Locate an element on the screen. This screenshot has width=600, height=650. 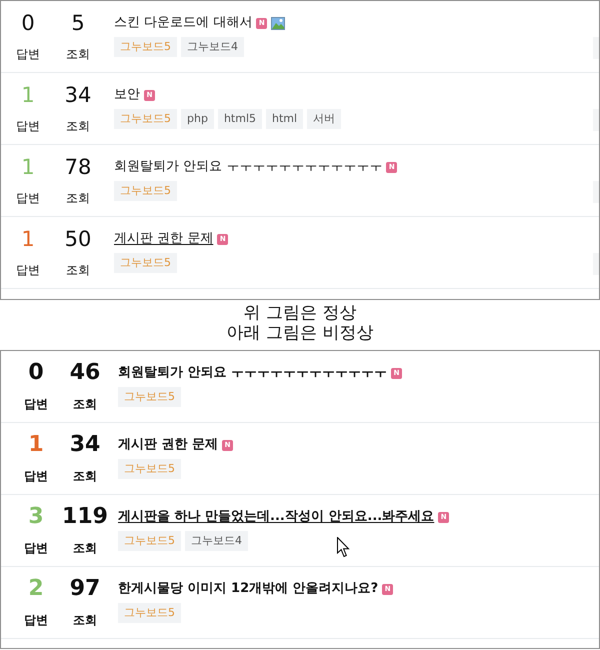
tag: html5 is located at coordinates (240, 119).